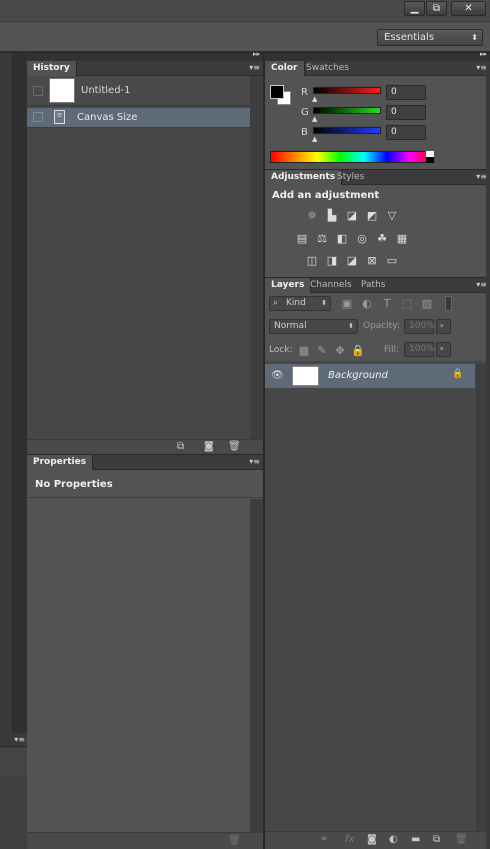  What do you see at coordinates (256, 665) in the screenshot?
I see `properties-scrollbar` at bounding box center [256, 665].